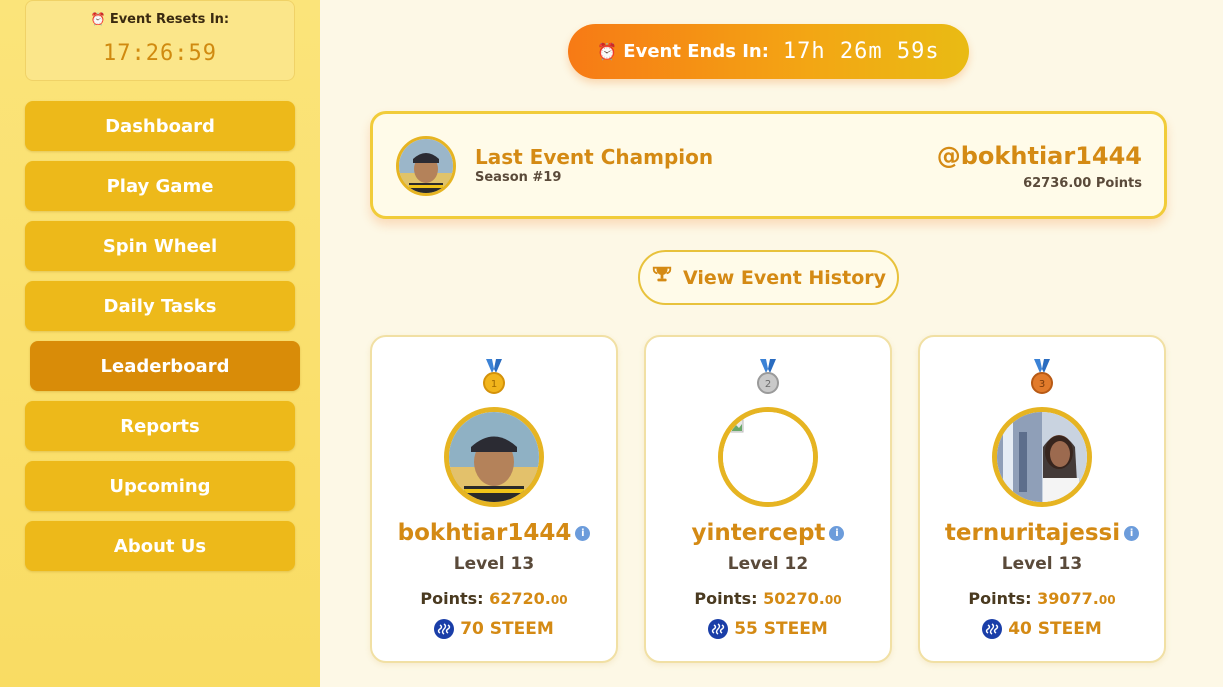 This screenshot has height=687, width=1223. I want to click on event-reset-title: ⏰ Event Resets In:, so click(160, 19).